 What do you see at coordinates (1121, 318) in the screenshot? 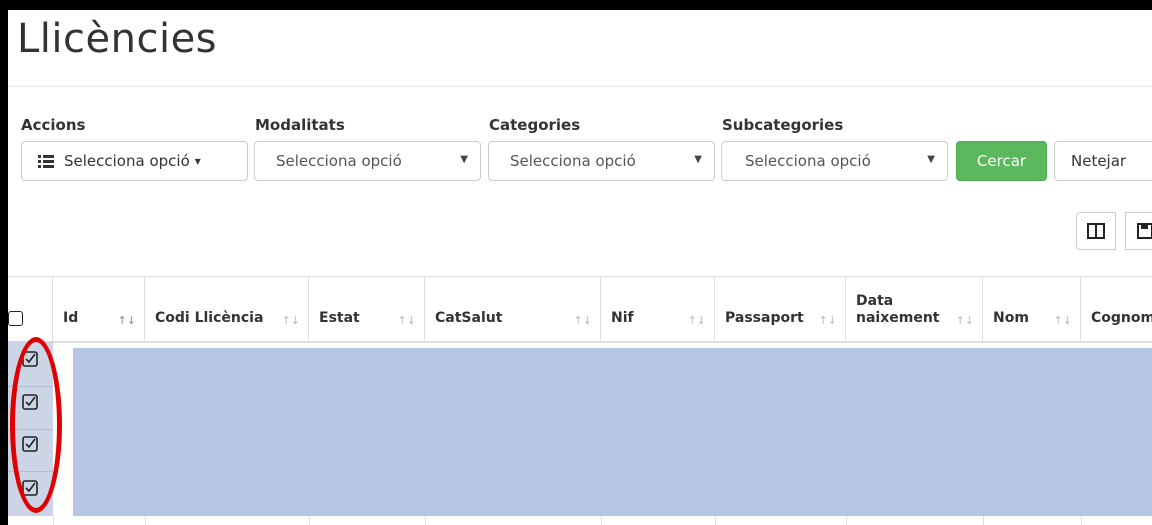
I see `column-label: Cognom` at bounding box center [1121, 318].